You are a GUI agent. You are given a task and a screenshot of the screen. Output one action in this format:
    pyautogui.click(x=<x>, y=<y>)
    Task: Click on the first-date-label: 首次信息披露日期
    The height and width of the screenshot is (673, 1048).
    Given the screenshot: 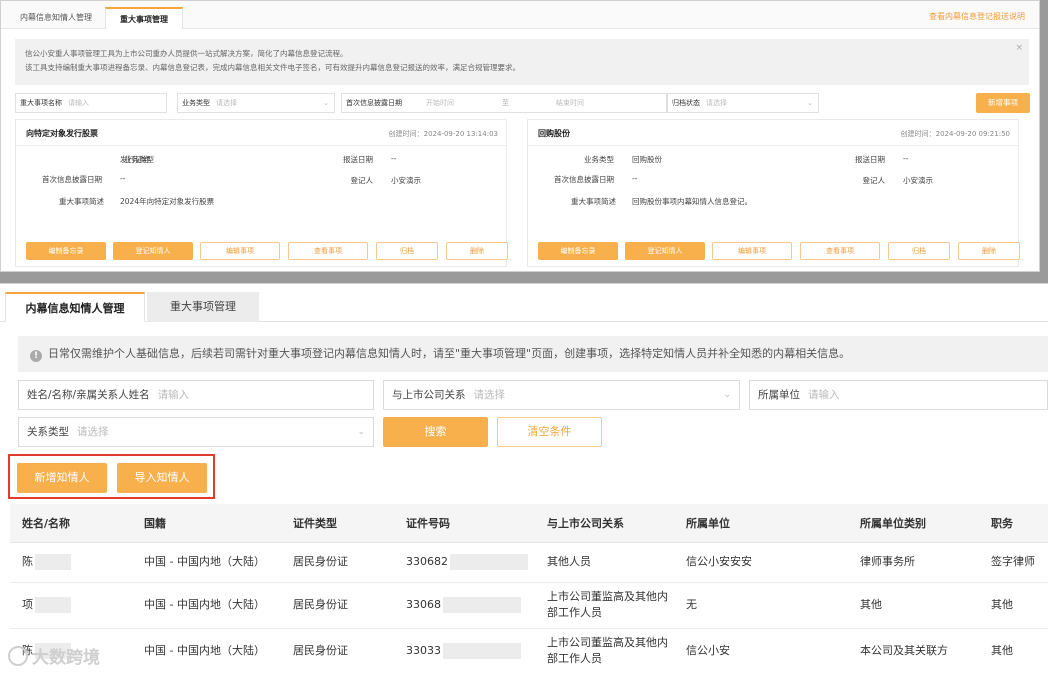 What is the action you would take?
    pyautogui.click(x=584, y=179)
    